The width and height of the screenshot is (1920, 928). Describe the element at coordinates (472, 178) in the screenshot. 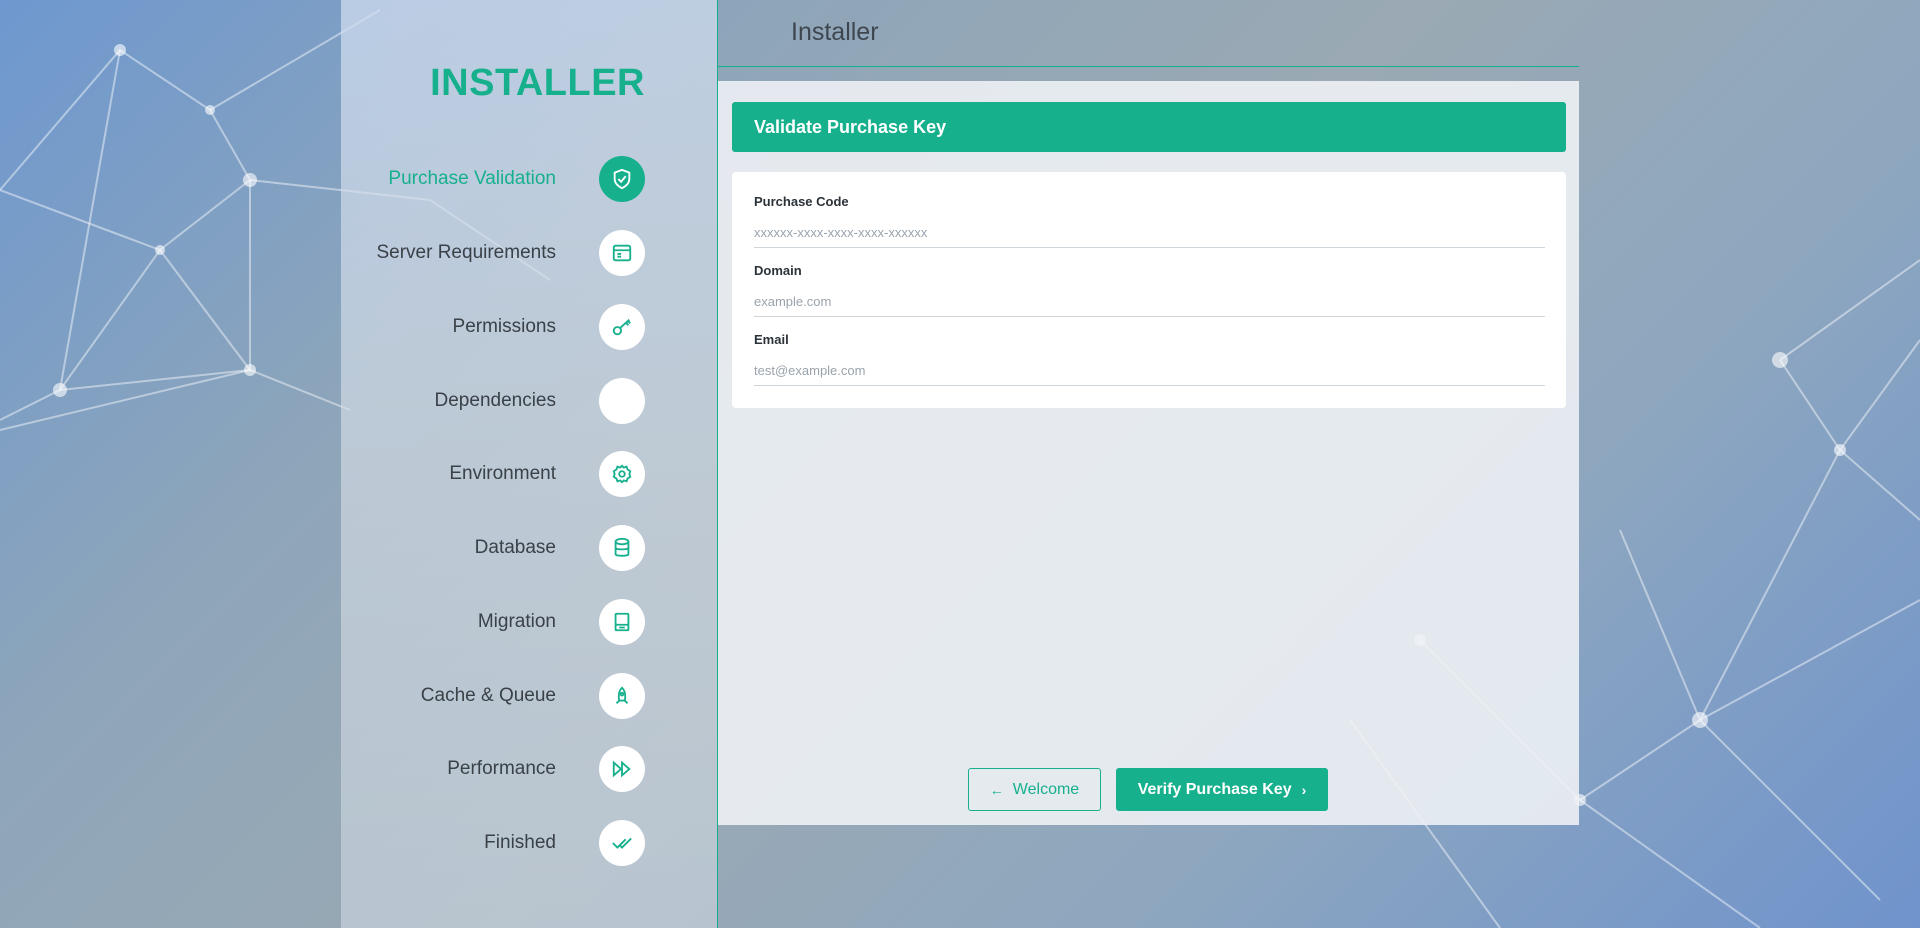

I see `step-label: Purchase Validation` at that location.